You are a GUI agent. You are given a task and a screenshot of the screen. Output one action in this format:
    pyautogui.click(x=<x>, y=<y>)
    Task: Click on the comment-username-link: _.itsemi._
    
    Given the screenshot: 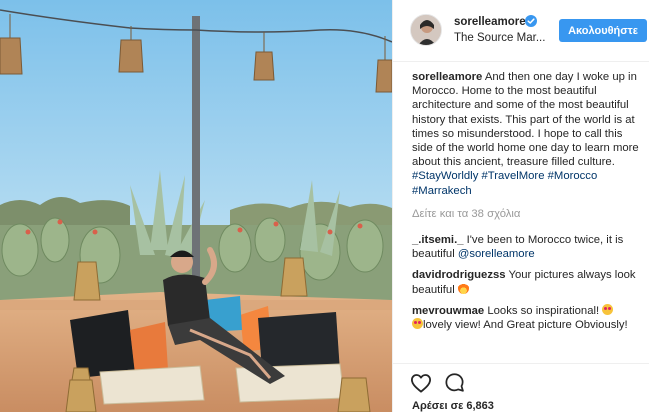 What is the action you would take?
    pyautogui.click(x=438, y=240)
    